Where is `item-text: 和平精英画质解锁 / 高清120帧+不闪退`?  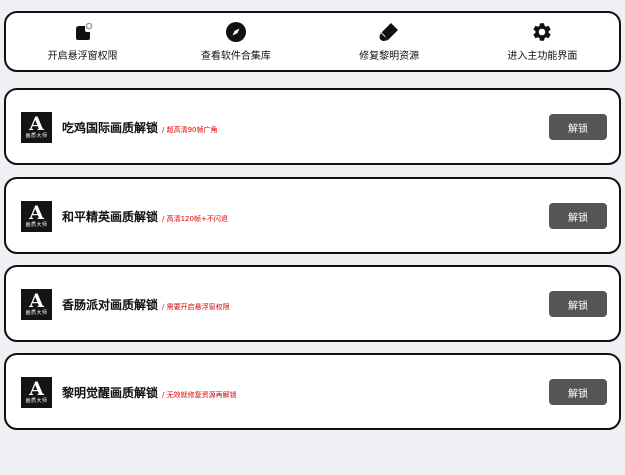
item-text: 和平精英画质解锁 / 高清120帧+不闪退 is located at coordinates (145, 216).